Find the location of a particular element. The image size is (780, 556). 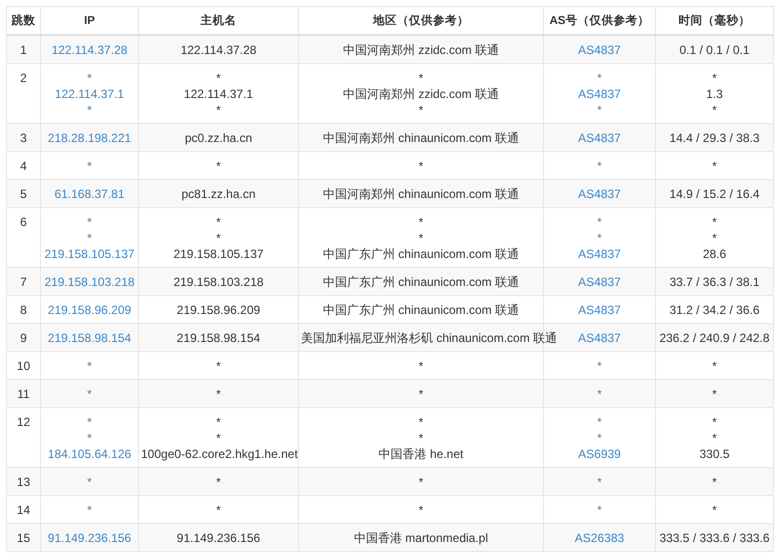

table-text: 7 is located at coordinates (23, 282).